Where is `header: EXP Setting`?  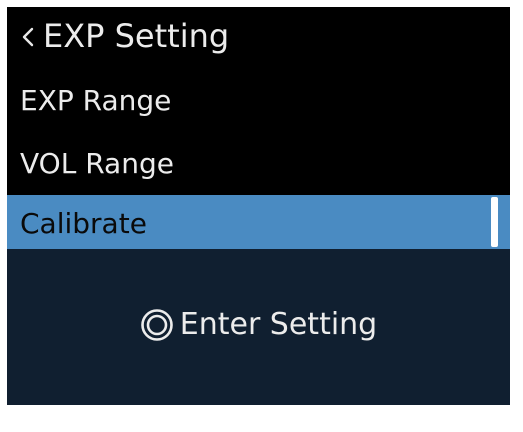
header: EXP Setting is located at coordinates (258, 38).